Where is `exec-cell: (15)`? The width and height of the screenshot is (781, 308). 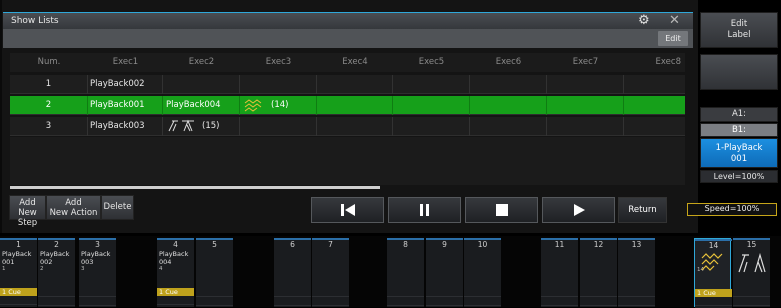
exec-cell: (15) is located at coordinates (201, 126).